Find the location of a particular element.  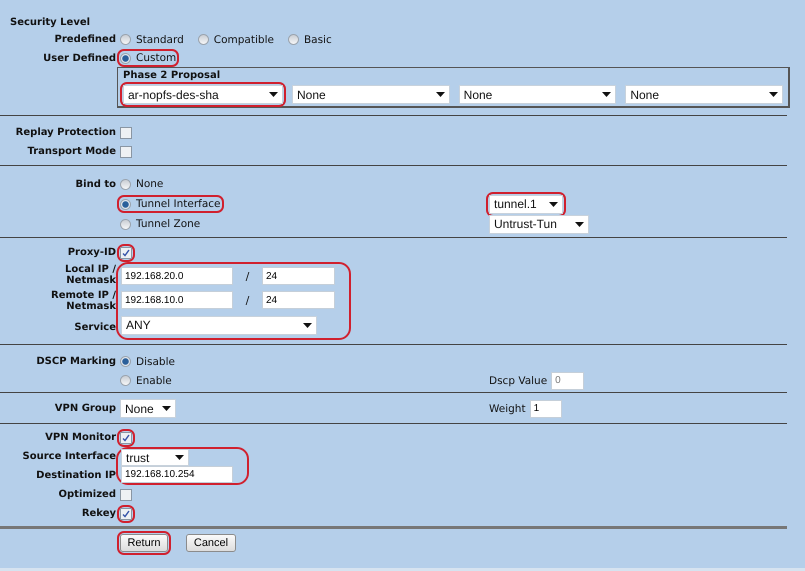

option-label: Enable is located at coordinates (154, 380).